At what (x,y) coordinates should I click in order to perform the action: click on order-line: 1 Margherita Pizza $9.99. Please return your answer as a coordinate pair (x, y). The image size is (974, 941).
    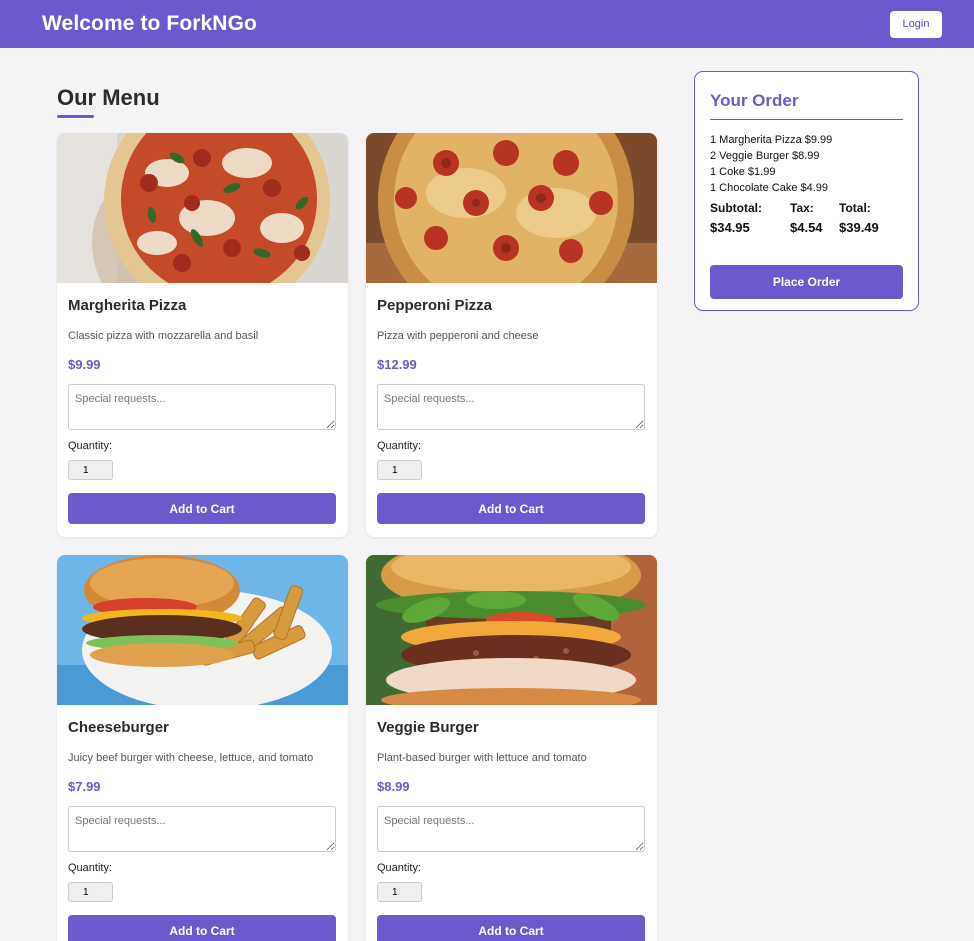
    Looking at the image, I should click on (771, 140).